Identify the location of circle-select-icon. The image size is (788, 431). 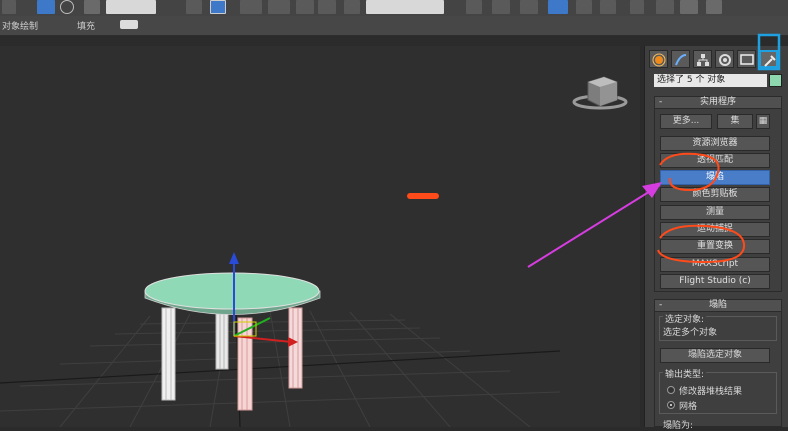
(67, 7).